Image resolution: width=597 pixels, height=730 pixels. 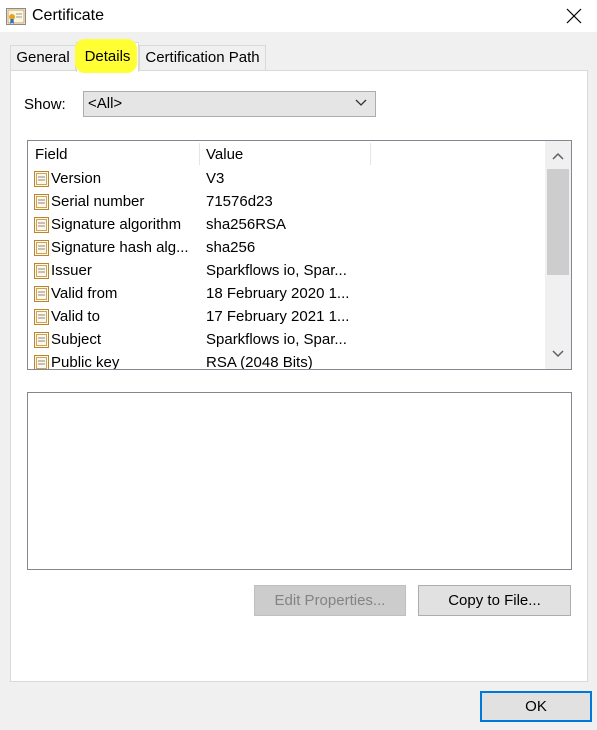 I want to click on list-item: Public key RSA (2048 Bits), so click(x=286, y=361).